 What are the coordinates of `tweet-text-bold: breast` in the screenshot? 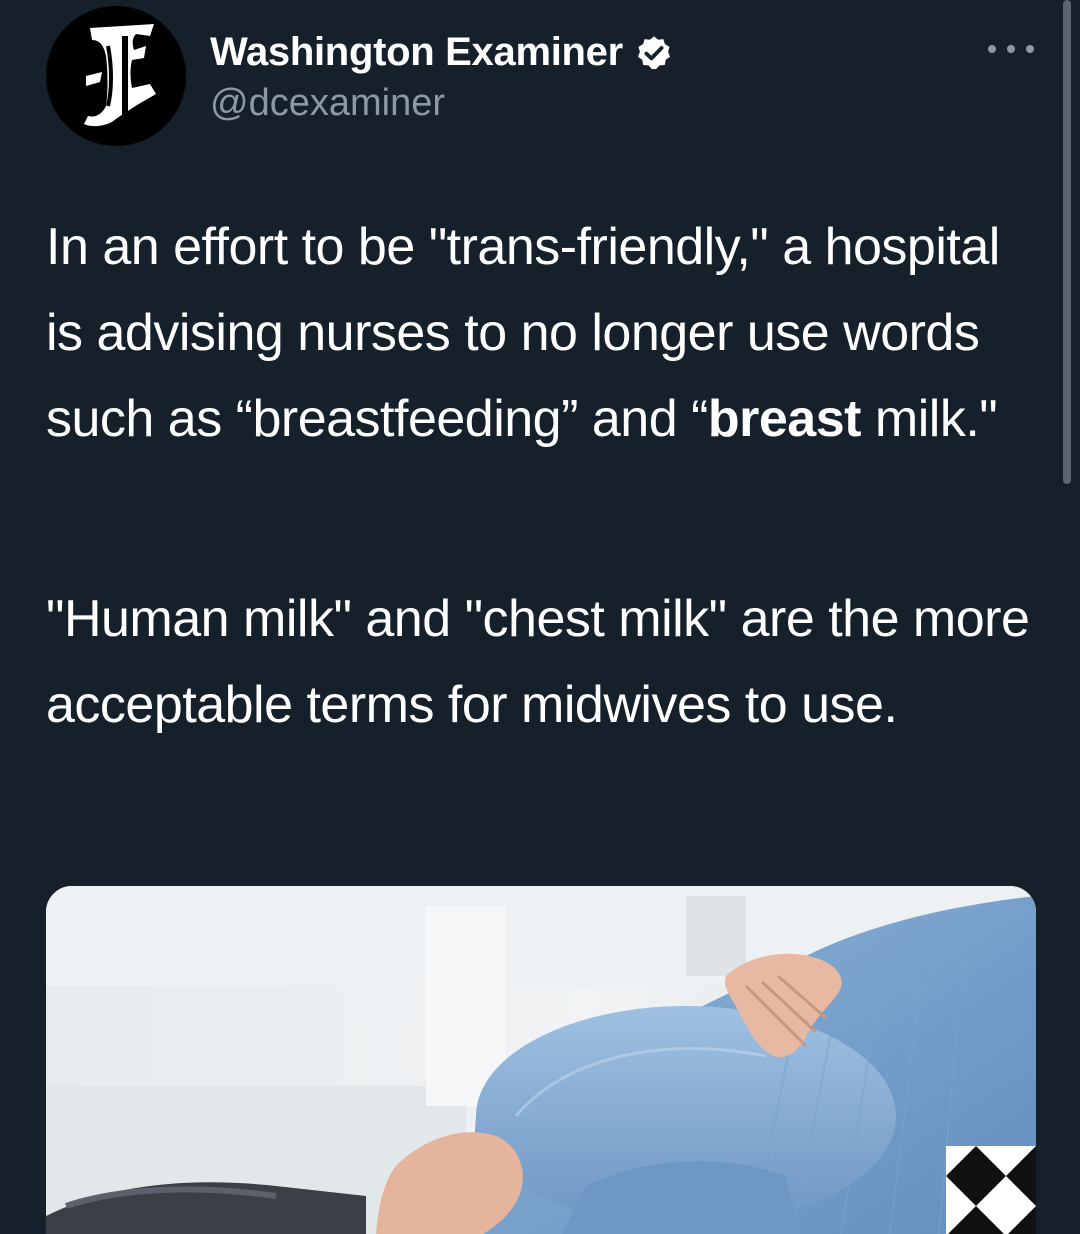 It's located at (784, 419).